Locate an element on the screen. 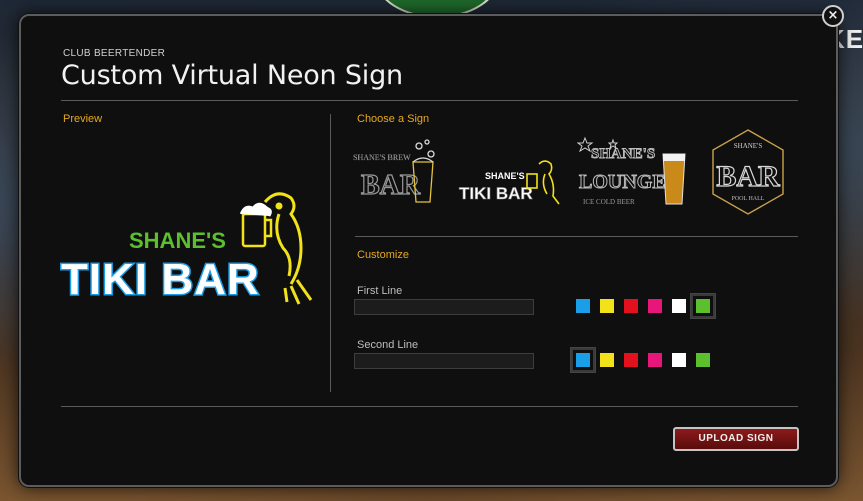 The height and width of the screenshot is (501, 863). dialog-title: Custom Virtual Neon Sign is located at coordinates (232, 75).